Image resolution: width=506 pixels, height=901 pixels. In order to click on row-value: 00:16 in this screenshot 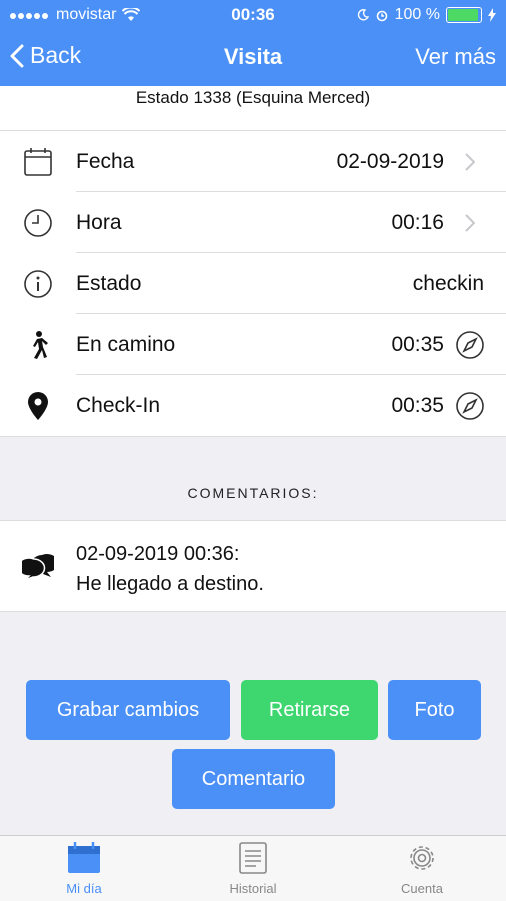, I will do `click(417, 222)`.